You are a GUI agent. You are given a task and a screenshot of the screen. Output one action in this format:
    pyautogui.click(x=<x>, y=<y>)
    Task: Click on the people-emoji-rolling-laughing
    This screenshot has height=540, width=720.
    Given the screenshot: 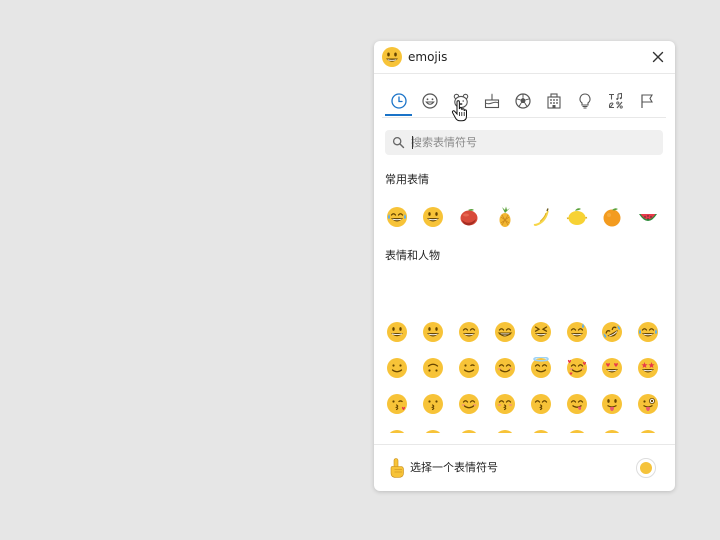 What is the action you would take?
    pyautogui.click(x=612, y=332)
    